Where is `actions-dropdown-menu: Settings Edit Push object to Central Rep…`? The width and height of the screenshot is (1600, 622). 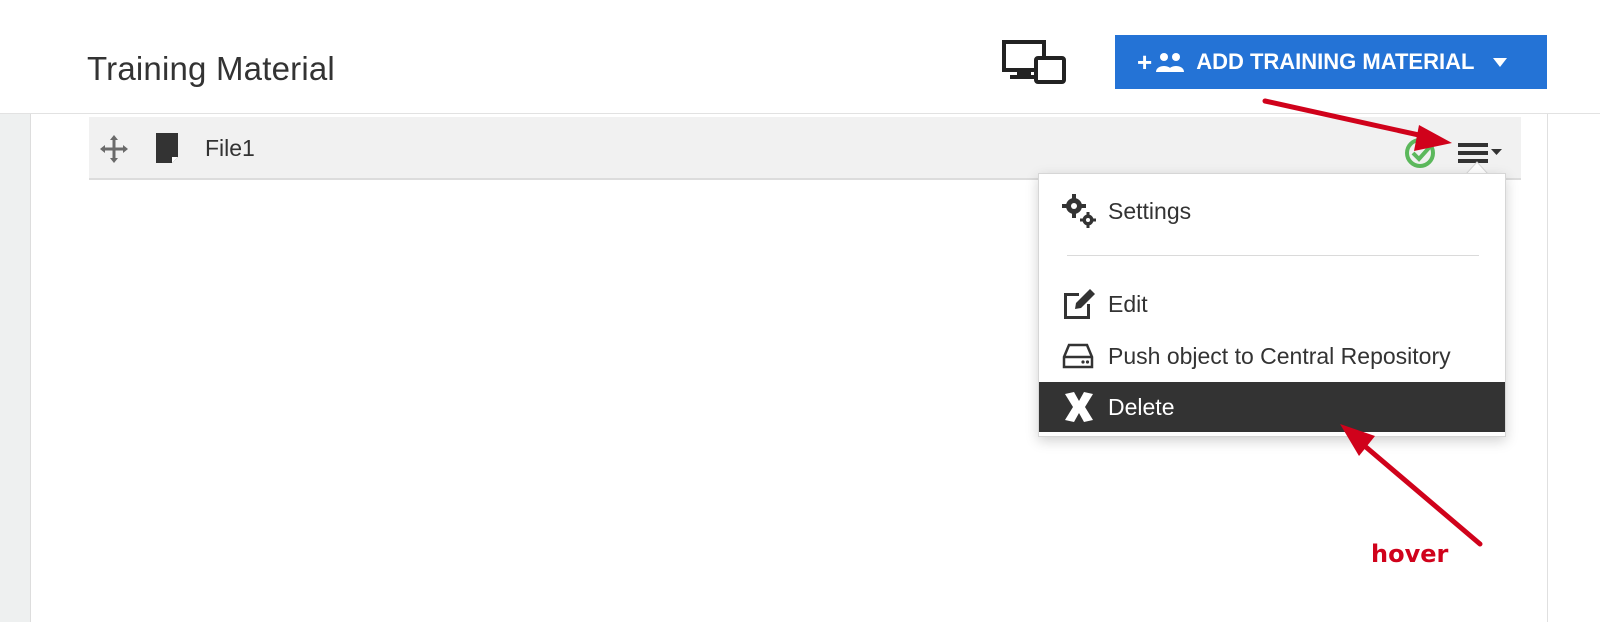
actions-dropdown-menu: Settings Edit Push object to Central Rep… is located at coordinates (1272, 305).